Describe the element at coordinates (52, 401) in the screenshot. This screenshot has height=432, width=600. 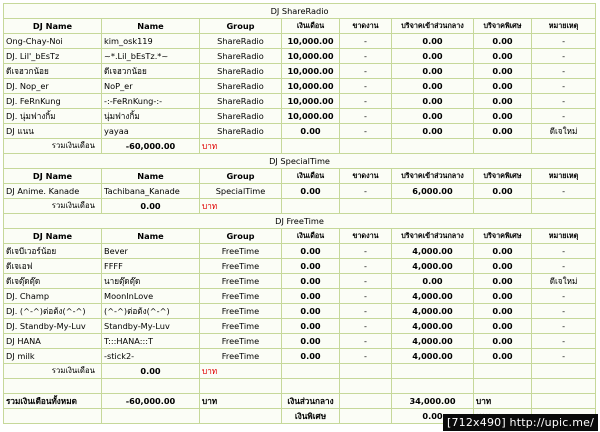
I see `grand-total-label: รวมเงินเดือนทั้งหมด` at that location.